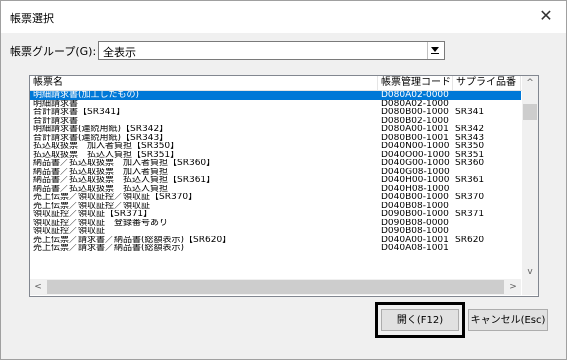  Describe the element at coordinates (415, 248) in the screenshot. I see `report-code-cell: D040A08-1001` at that location.